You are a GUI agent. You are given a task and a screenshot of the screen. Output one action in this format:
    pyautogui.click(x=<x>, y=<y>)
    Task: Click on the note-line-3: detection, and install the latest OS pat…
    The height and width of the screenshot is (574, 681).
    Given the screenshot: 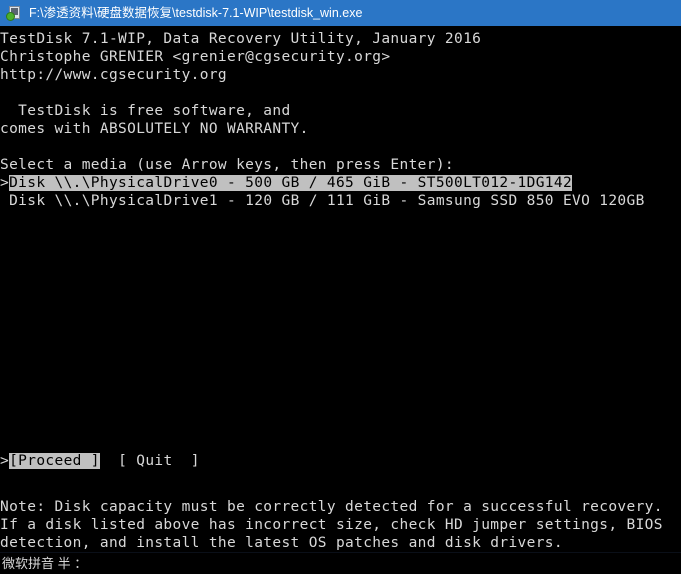 What is the action you would take?
    pyautogui.click(x=281, y=543)
    